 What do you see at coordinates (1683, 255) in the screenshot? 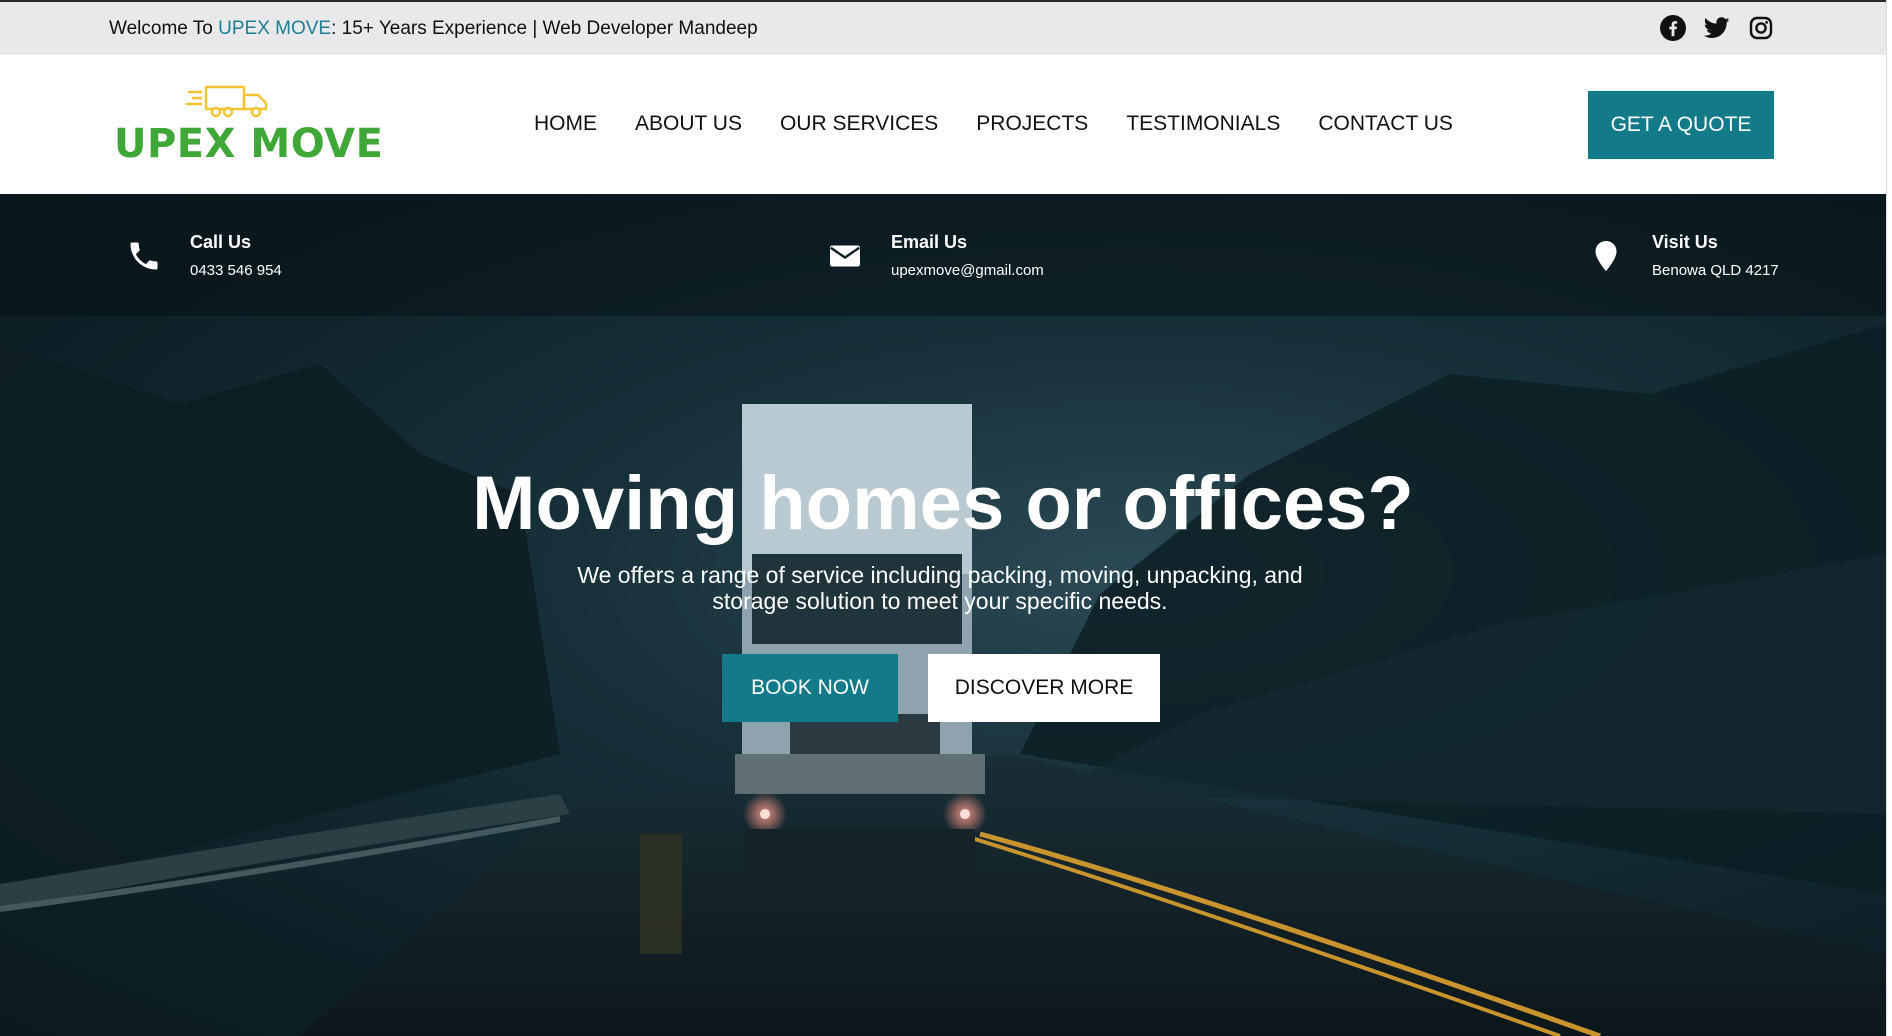
I see `visit-us-info: Visit Us Benowa QLD 4217` at bounding box center [1683, 255].